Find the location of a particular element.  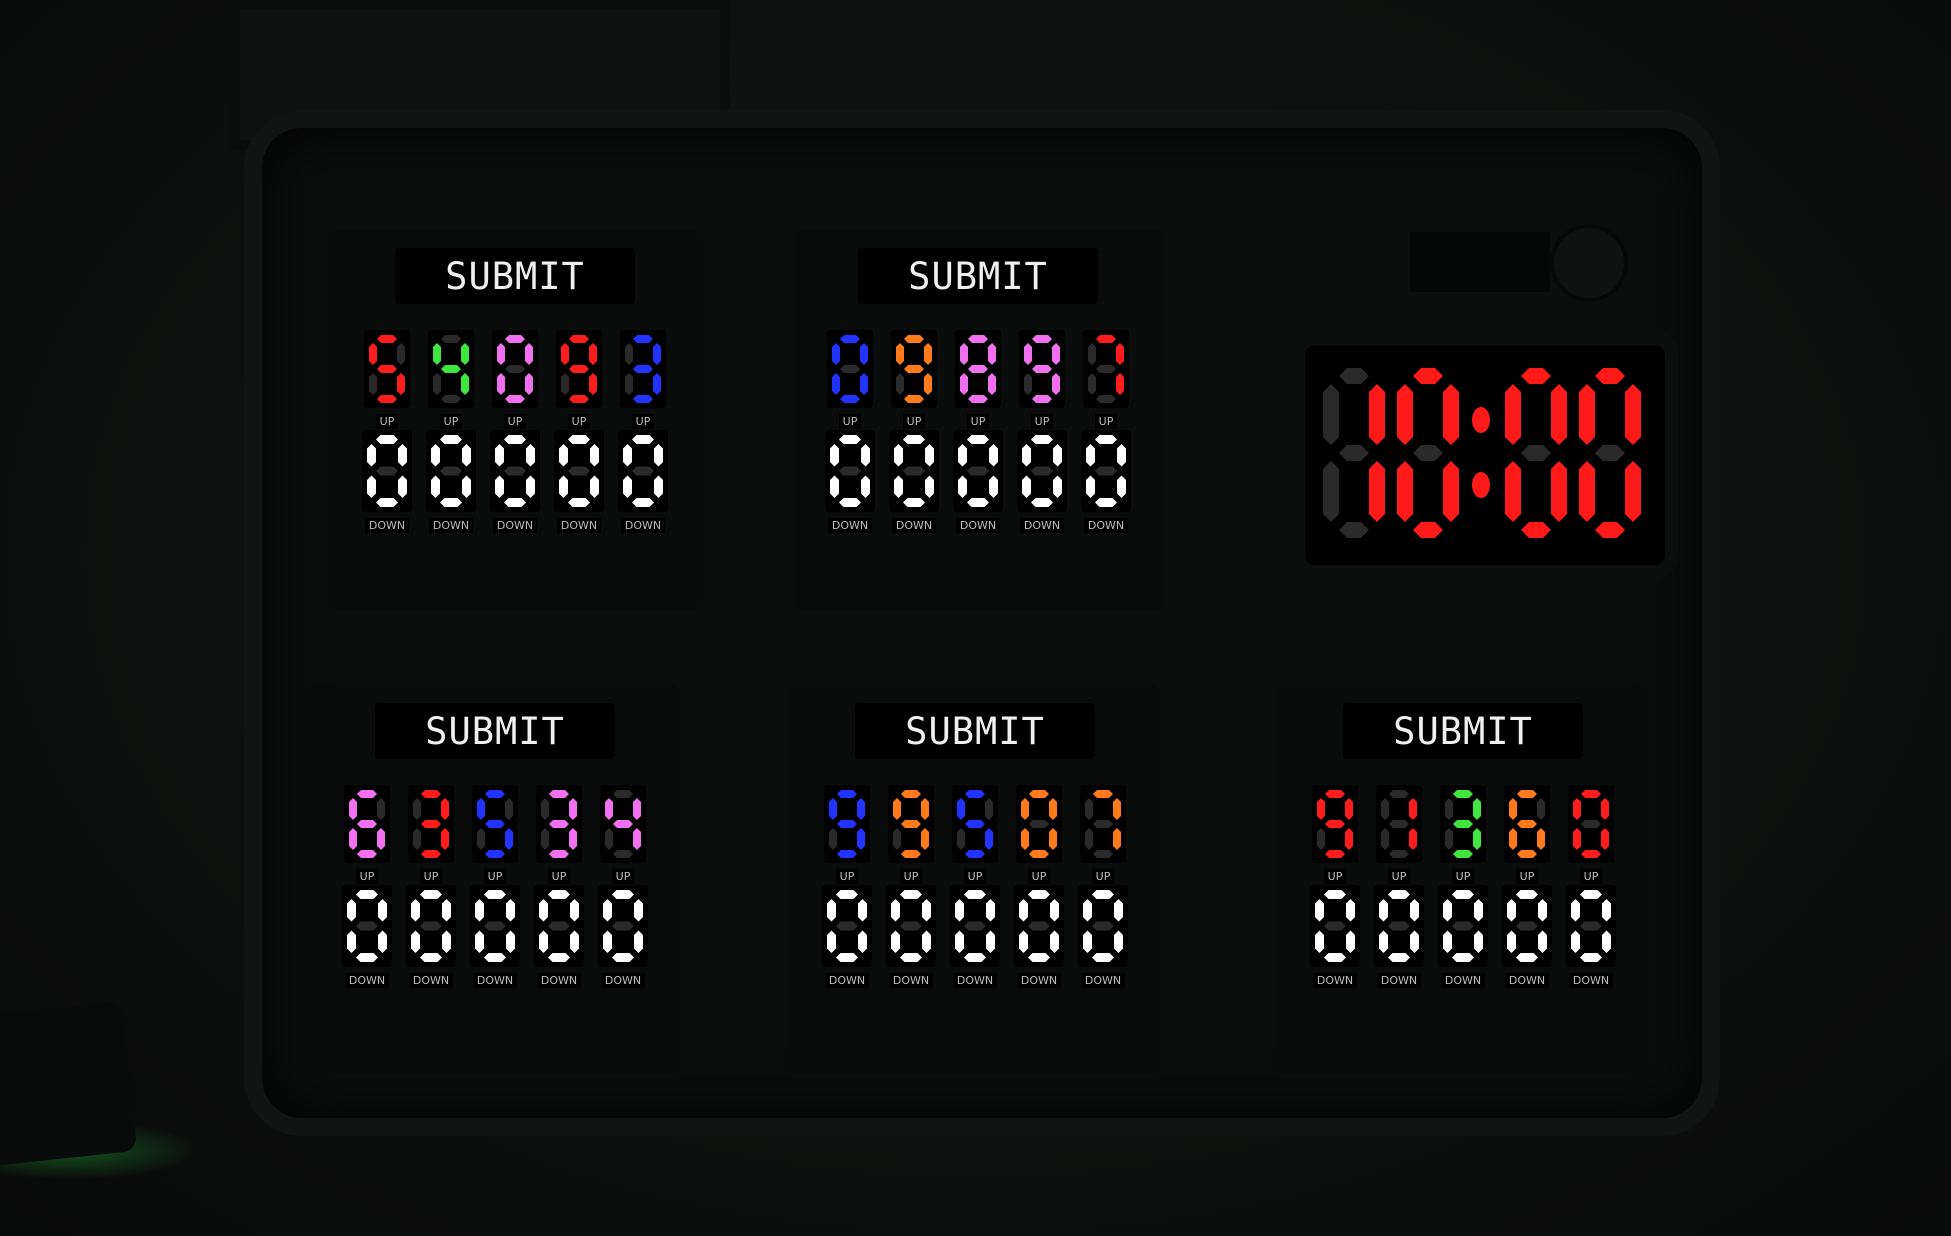

fixture-slot is located at coordinates (1480, 262).